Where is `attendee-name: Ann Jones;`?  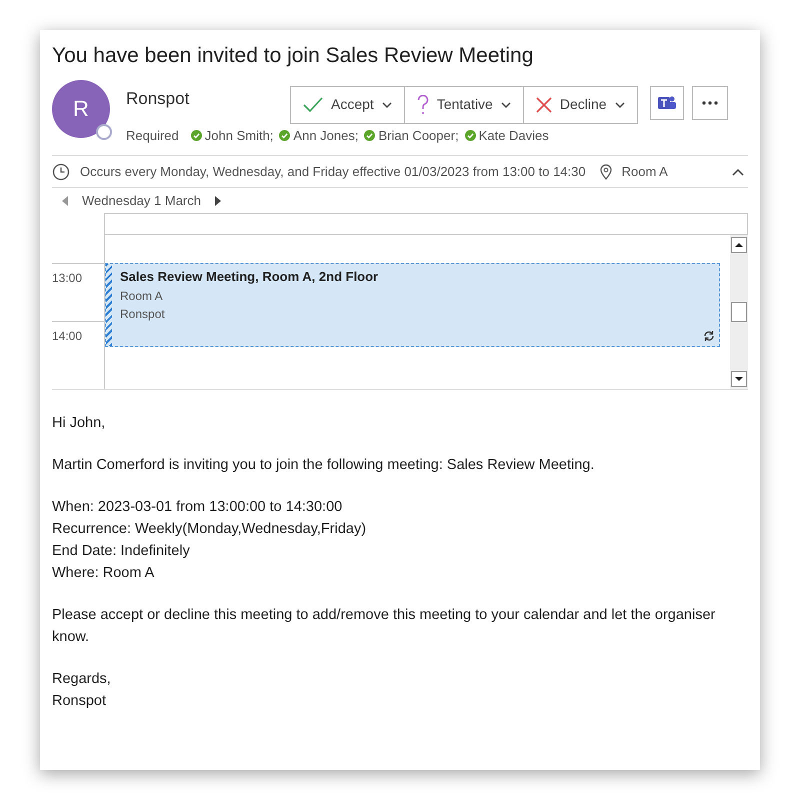
attendee-name: Ann Jones; is located at coordinates (325, 135).